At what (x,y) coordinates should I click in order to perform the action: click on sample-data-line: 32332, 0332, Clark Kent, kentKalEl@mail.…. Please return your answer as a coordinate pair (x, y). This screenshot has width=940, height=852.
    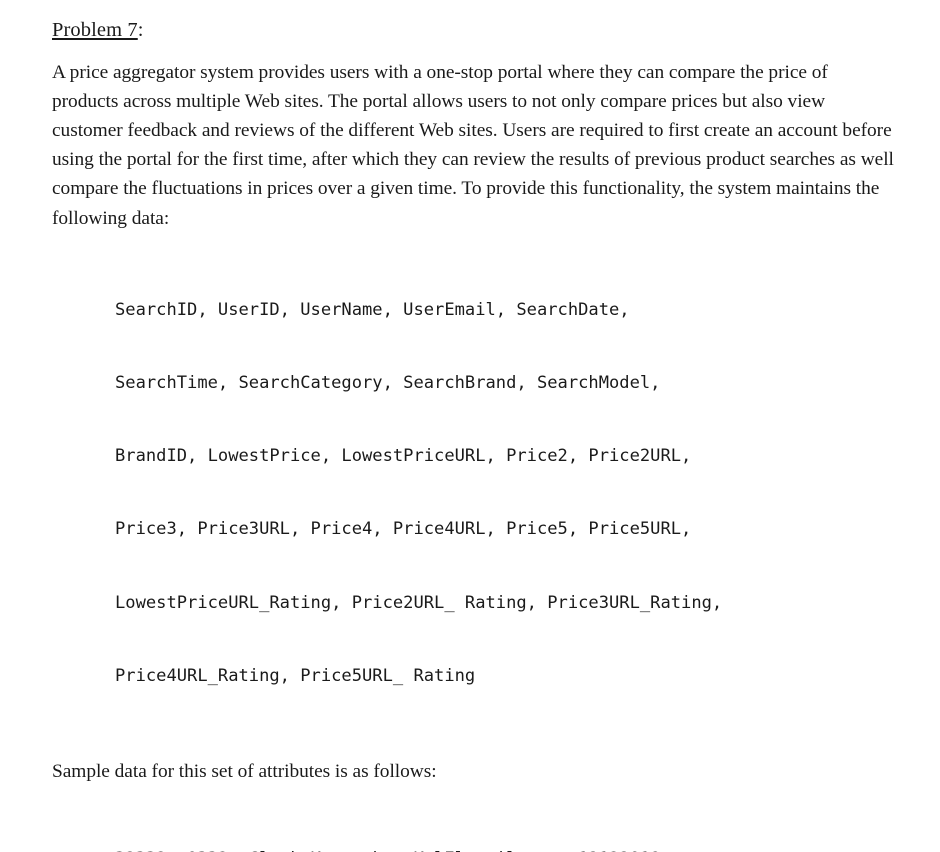
    Looking at the image, I should click on (505, 849).